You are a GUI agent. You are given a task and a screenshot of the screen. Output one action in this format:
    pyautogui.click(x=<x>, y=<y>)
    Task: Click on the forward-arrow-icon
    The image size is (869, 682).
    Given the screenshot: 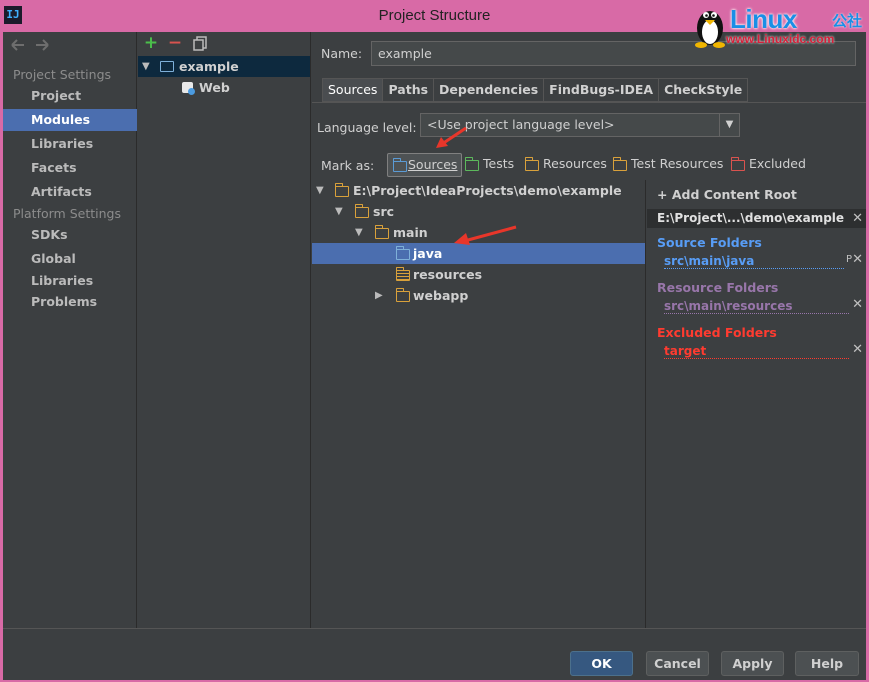 What is the action you would take?
    pyautogui.click(x=42, y=45)
    